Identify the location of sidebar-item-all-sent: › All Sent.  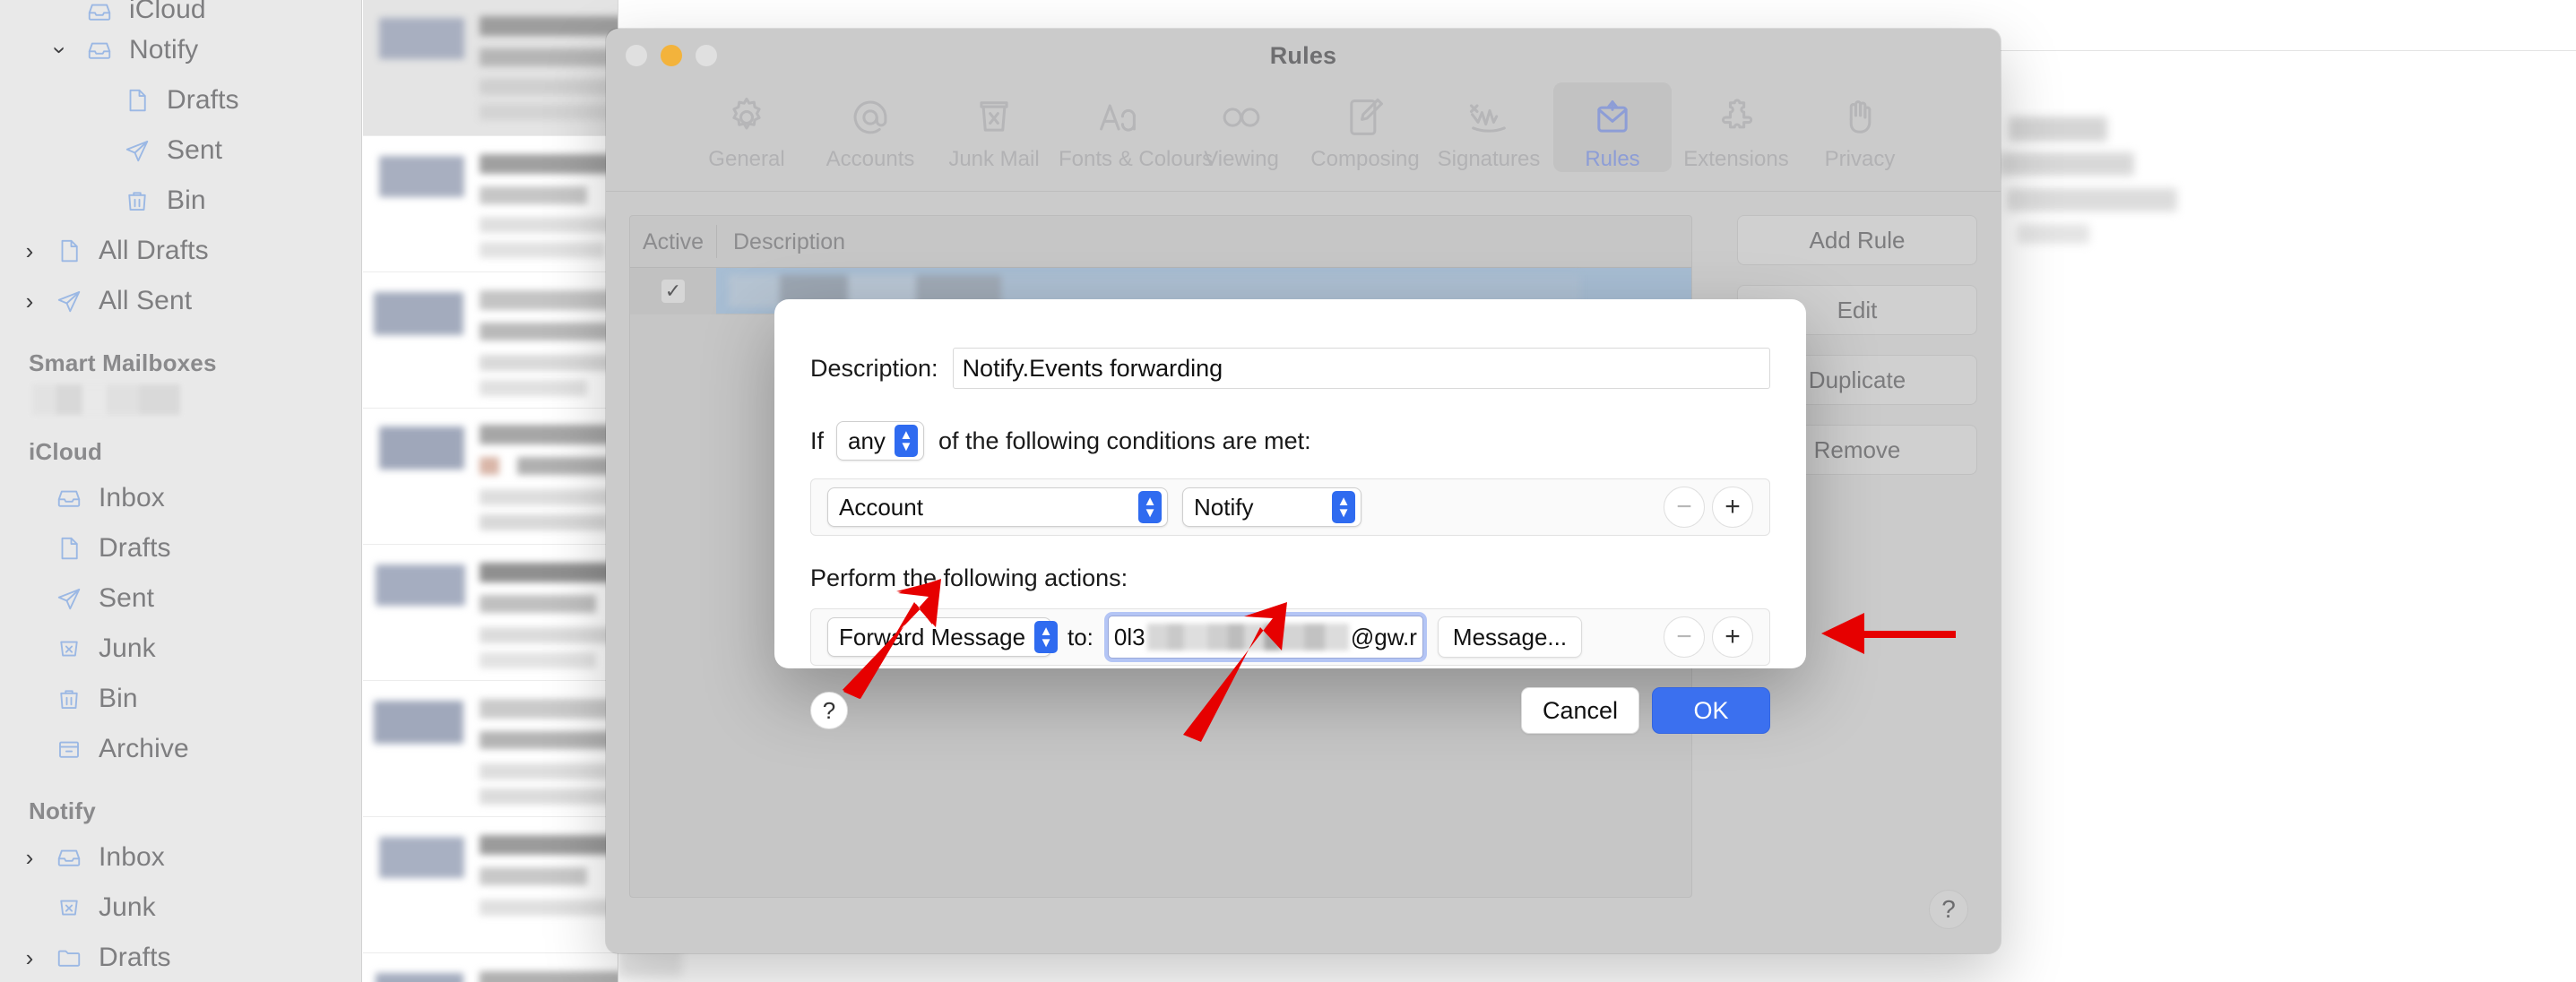
(180, 301).